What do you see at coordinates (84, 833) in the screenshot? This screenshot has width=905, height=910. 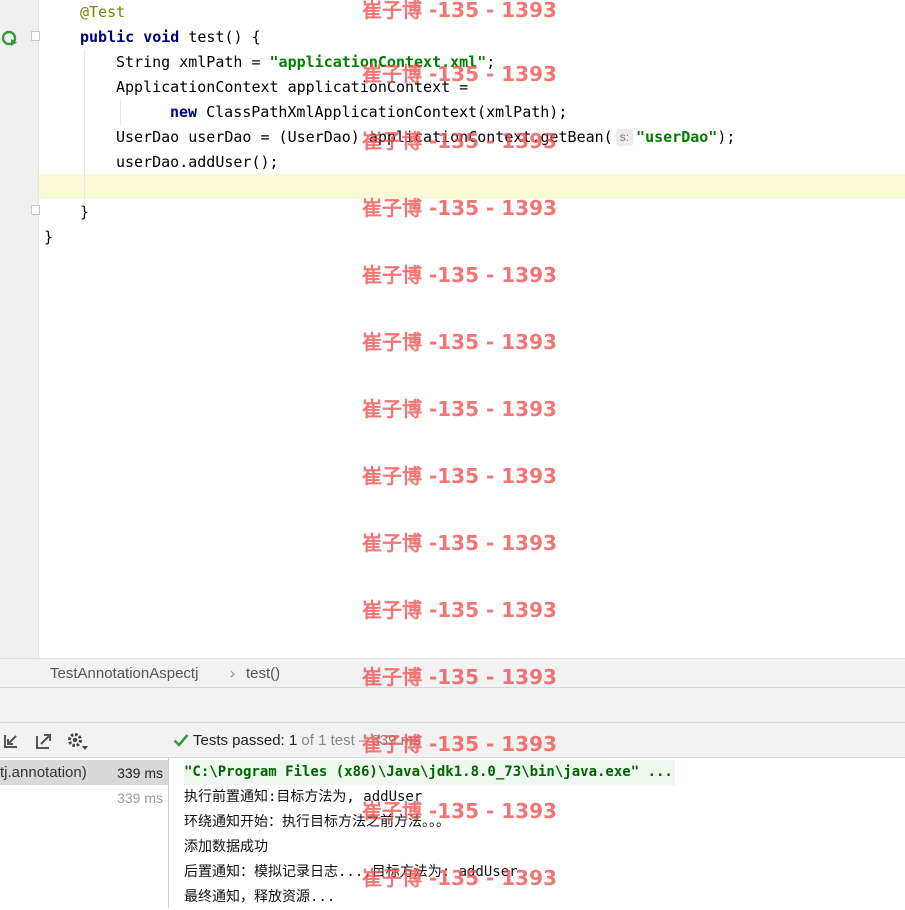 I see `test-tree: tj.annotation) 339 ms 339 ms` at bounding box center [84, 833].